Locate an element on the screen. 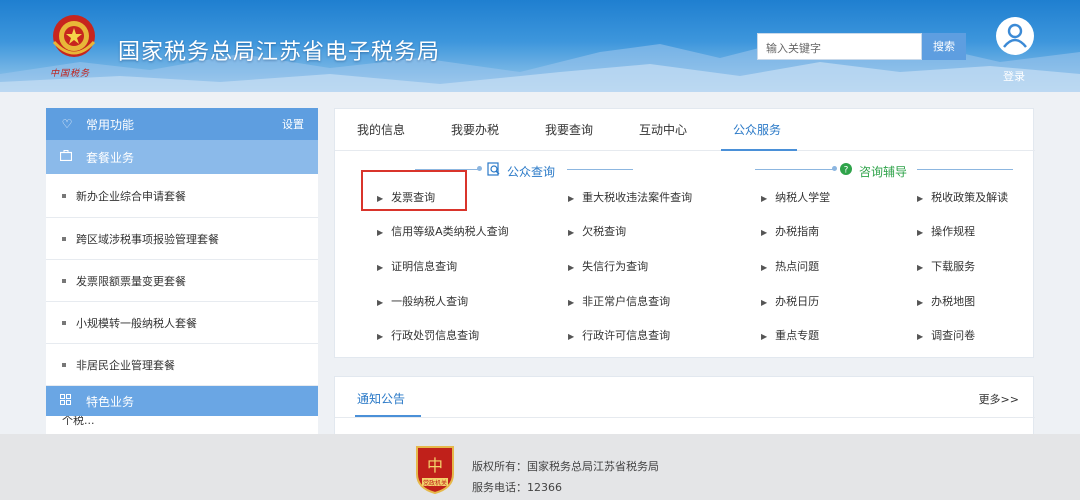 The width and height of the screenshot is (1080, 500). service-link: ▶ 信用等级A类纳税人查询 is located at coordinates (443, 231).